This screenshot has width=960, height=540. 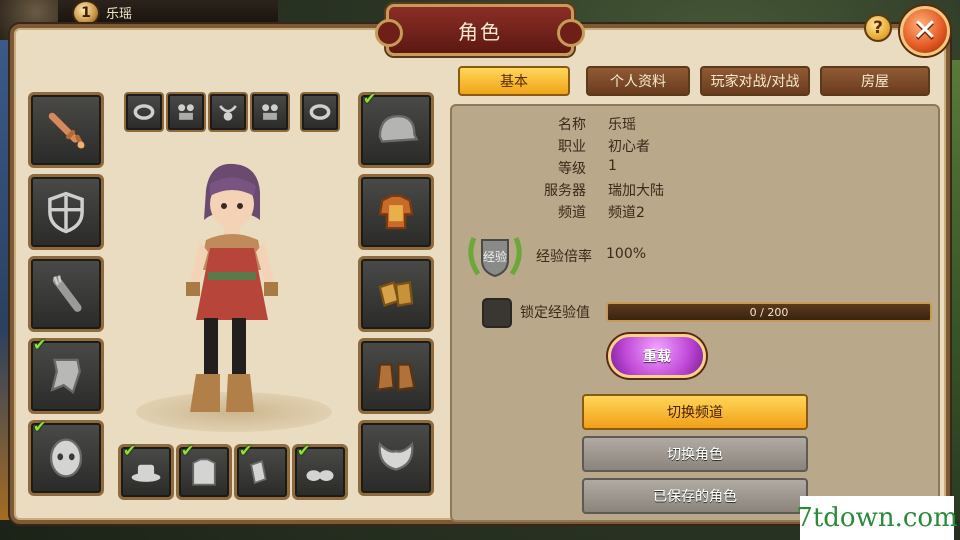 I want to click on player-name: 乐瑶, so click(x=119, y=14).